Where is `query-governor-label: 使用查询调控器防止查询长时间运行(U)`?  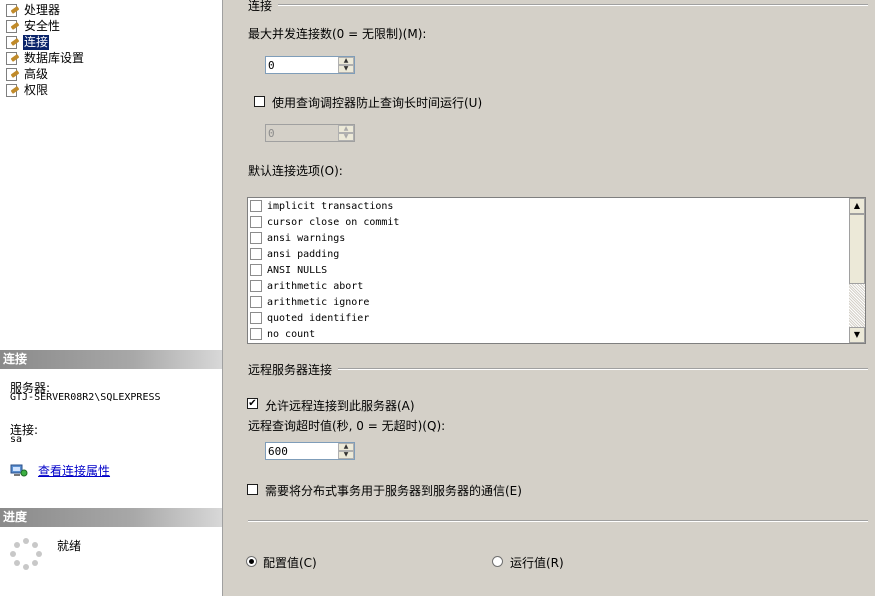 query-governor-label: 使用查询调控器防止查询长时间运行(U) is located at coordinates (377, 103).